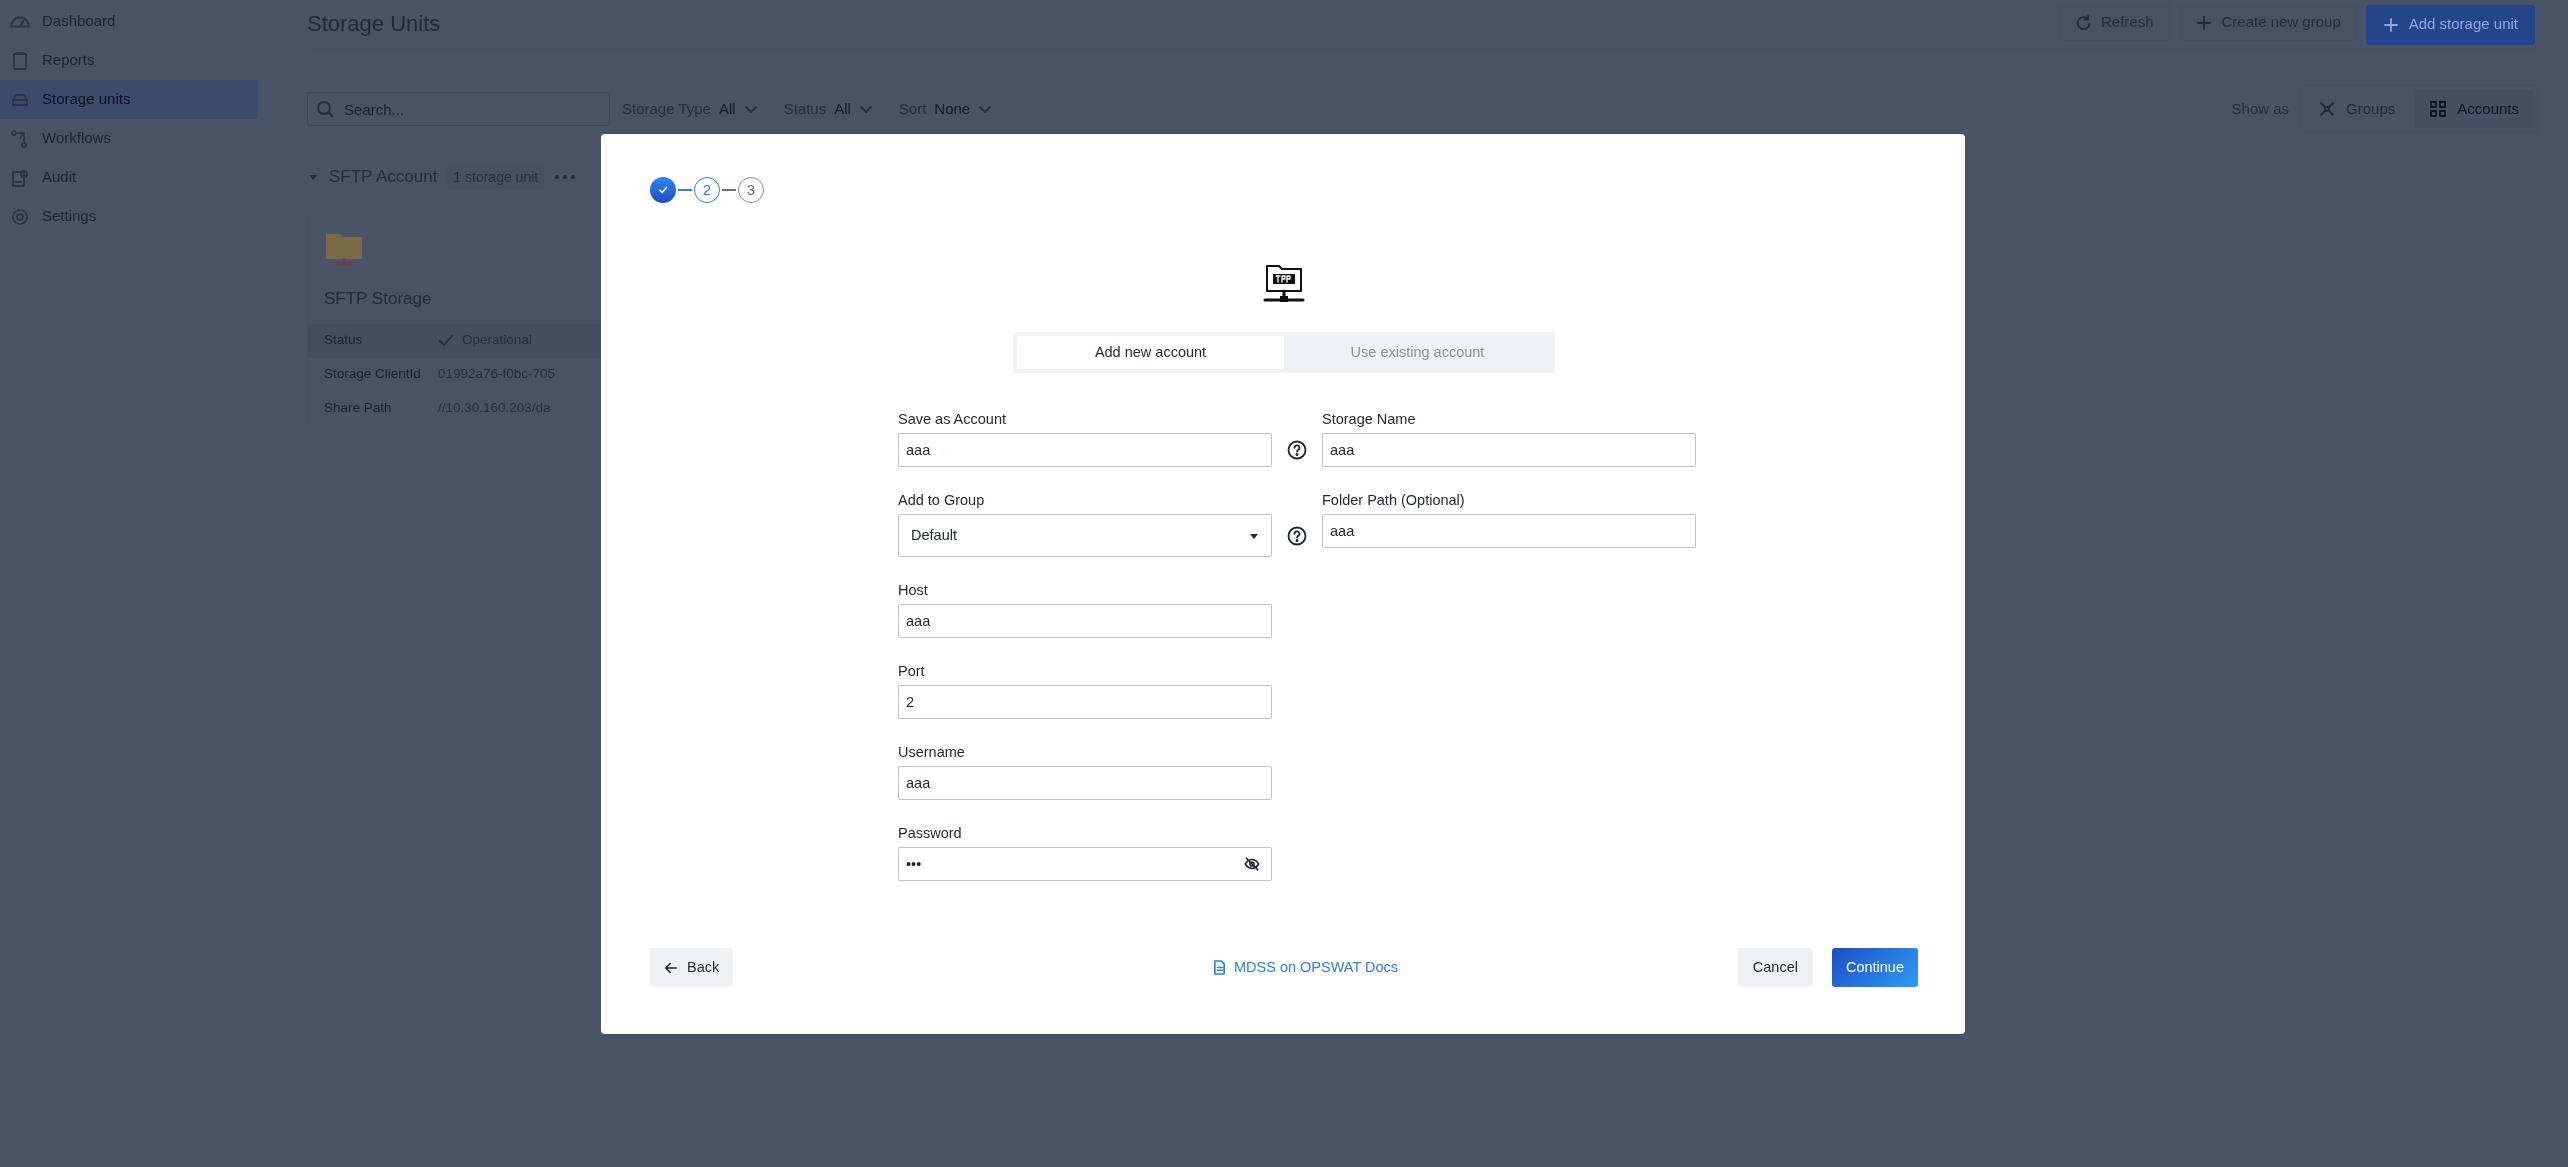 This screenshot has height=1167, width=2568. Describe the element at coordinates (1085, 535) in the screenshot. I see `group-select: Default` at that location.